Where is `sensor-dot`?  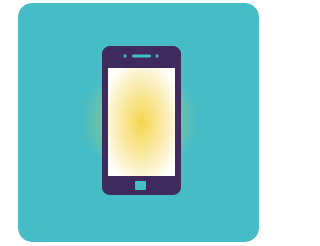
sensor-dot is located at coordinates (157, 56).